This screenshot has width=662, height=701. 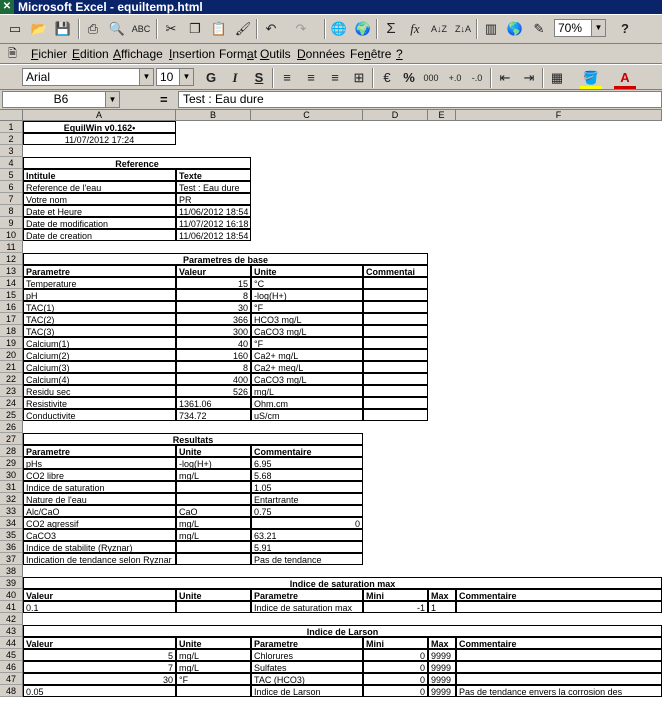 What do you see at coordinates (213, 547) in the screenshot?
I see `cell-b36` at bounding box center [213, 547].